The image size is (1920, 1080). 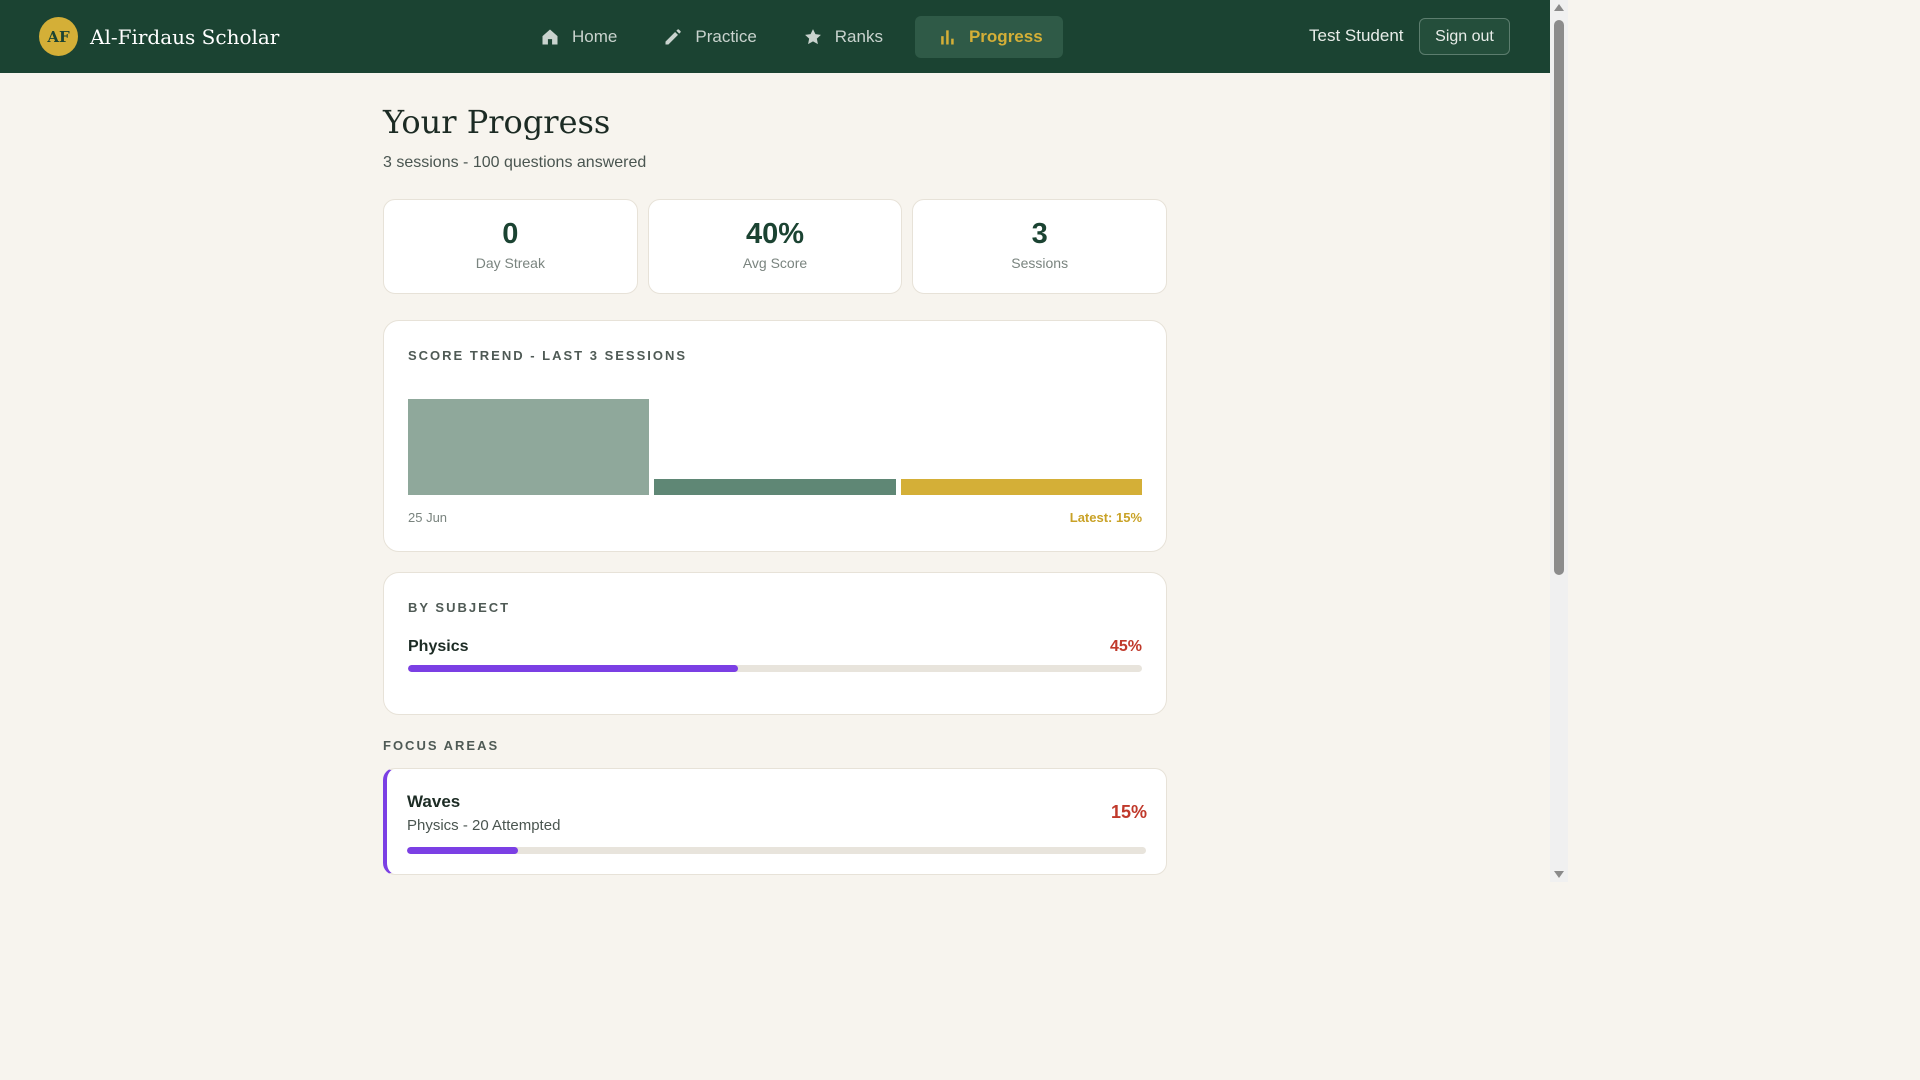 I want to click on scroll-down-arrow-icon, so click(x=1559, y=874).